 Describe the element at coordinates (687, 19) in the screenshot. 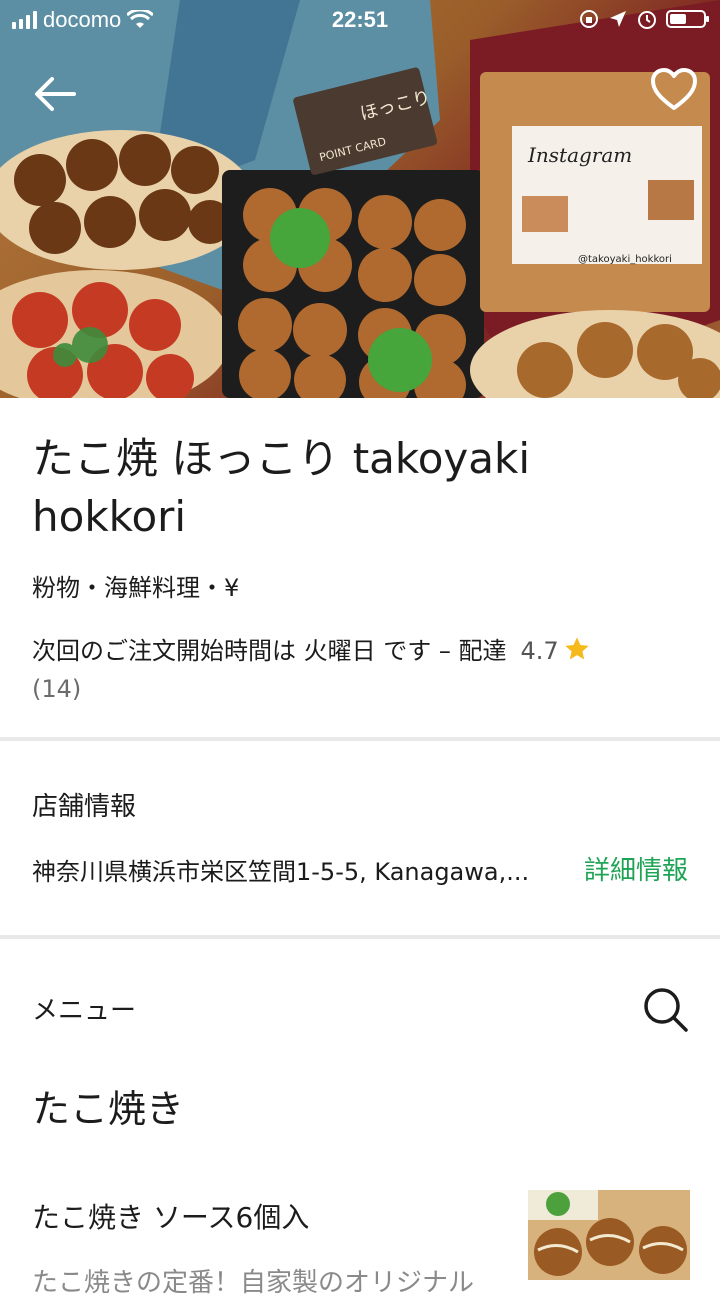

I see `battery-icon` at that location.